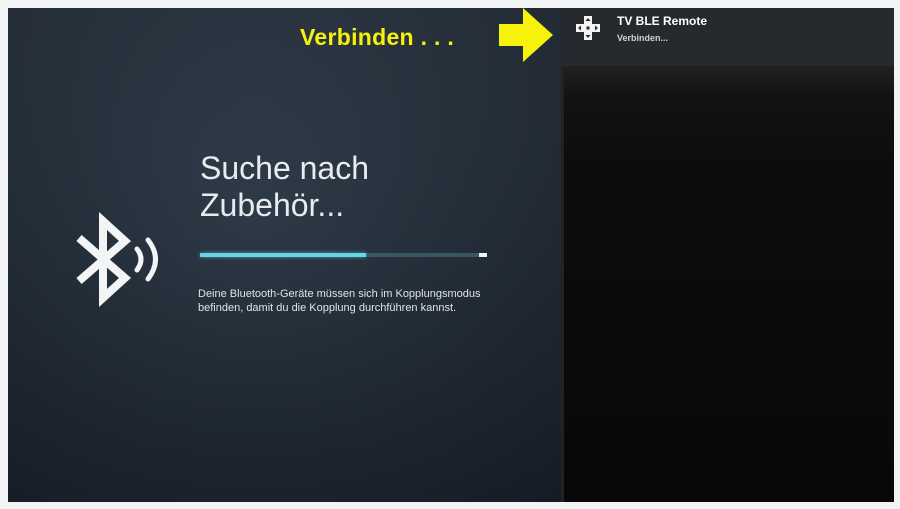 This screenshot has width=900, height=509. I want to click on arrow-right-icon, so click(526, 35).